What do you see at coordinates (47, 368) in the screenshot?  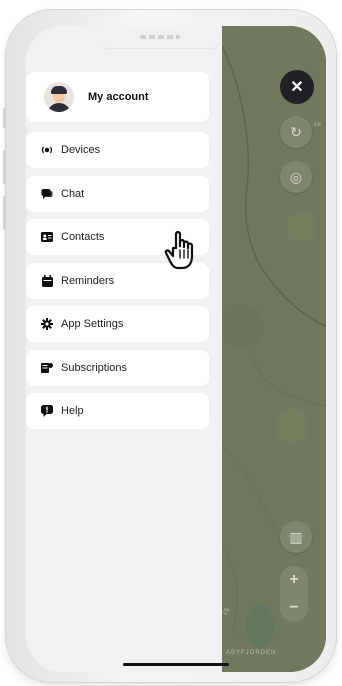 I see `subscriptions-icon` at bounding box center [47, 368].